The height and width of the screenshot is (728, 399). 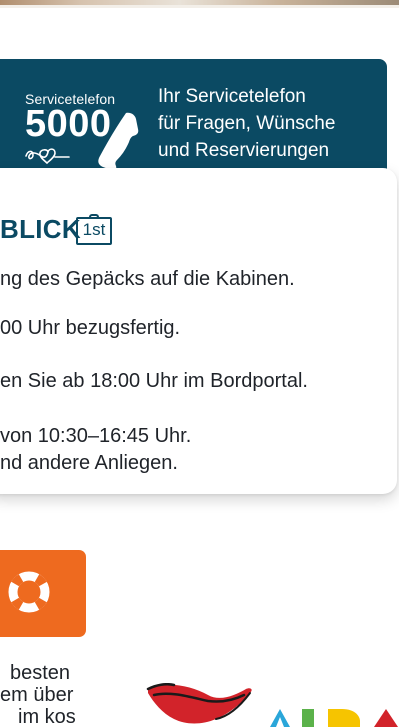 I want to click on info-line-other: nd andere Anliegen., so click(x=89, y=463).